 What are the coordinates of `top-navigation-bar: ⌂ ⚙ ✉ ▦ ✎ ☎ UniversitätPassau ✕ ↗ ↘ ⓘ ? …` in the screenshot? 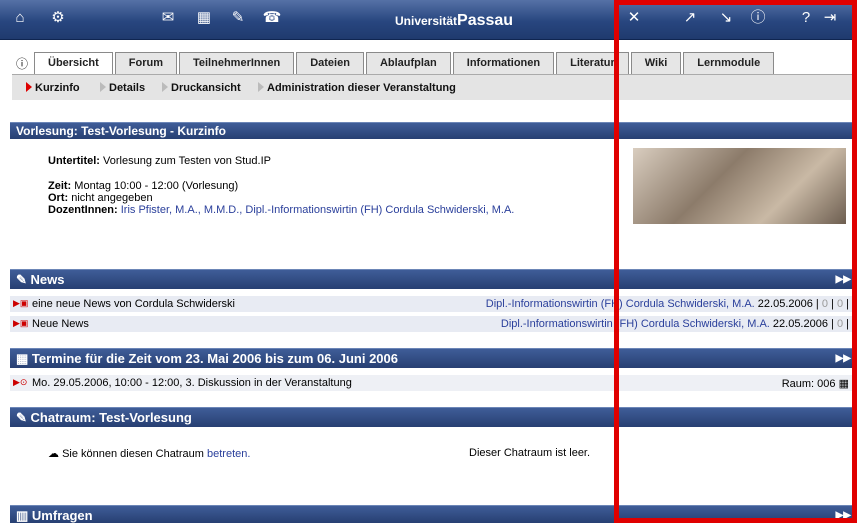 It's located at (428, 20).